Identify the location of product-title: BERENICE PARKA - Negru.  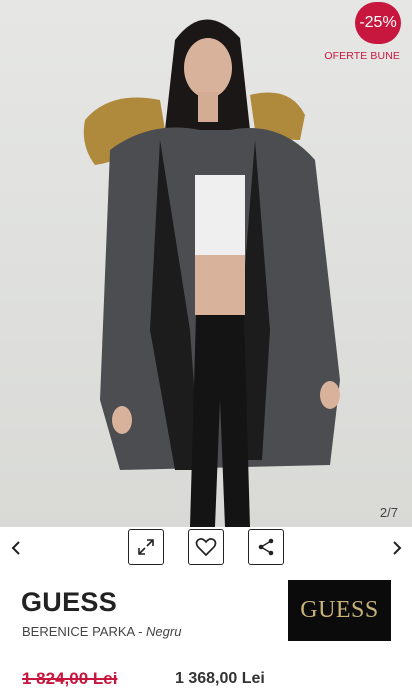
(101, 631).